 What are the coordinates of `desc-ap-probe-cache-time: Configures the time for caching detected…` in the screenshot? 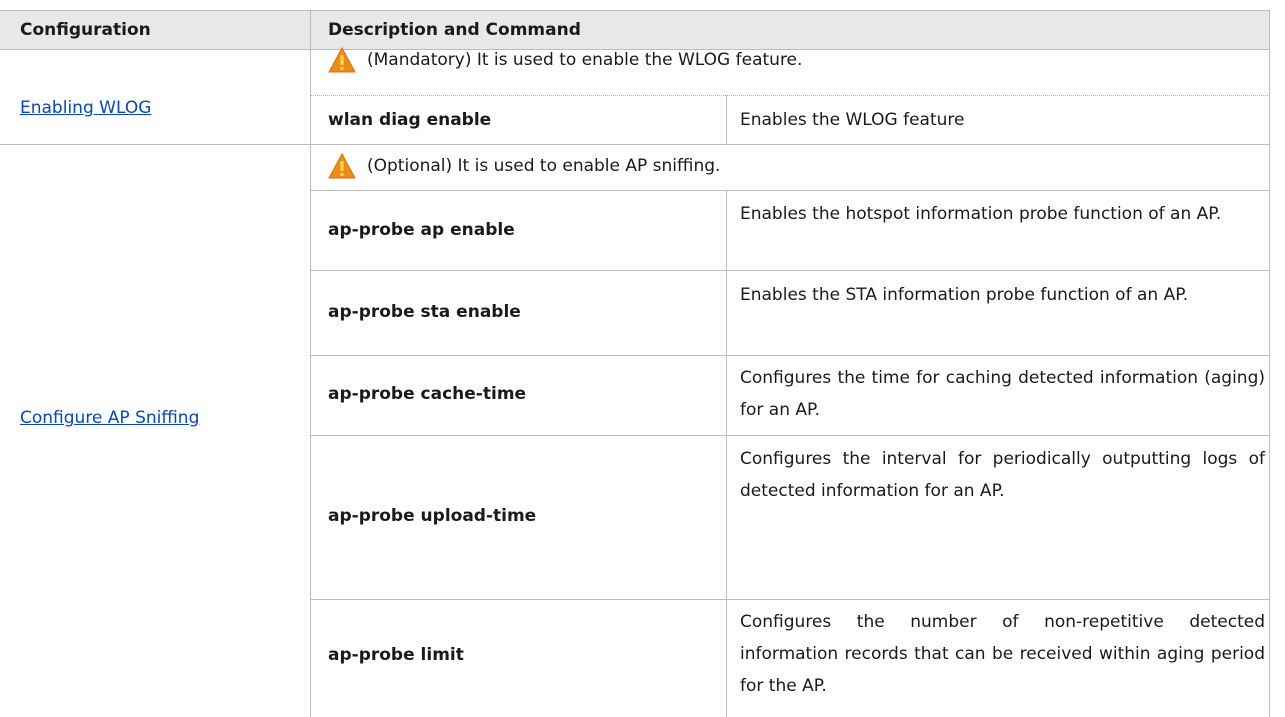 It's located at (1002, 394).